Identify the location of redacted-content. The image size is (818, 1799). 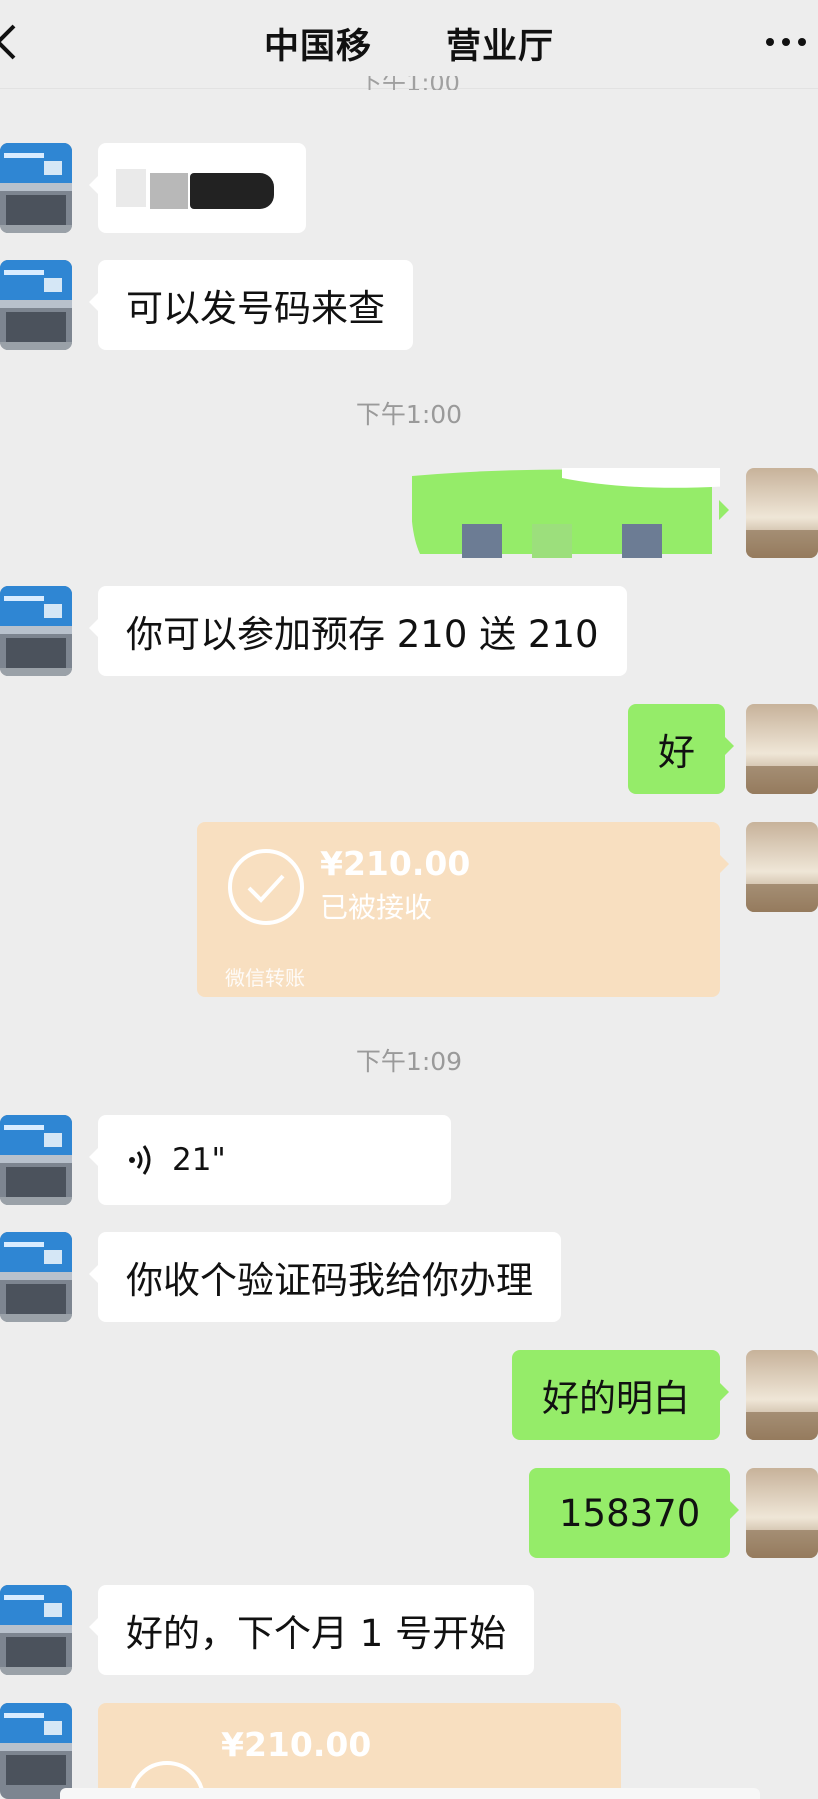
(566, 513).